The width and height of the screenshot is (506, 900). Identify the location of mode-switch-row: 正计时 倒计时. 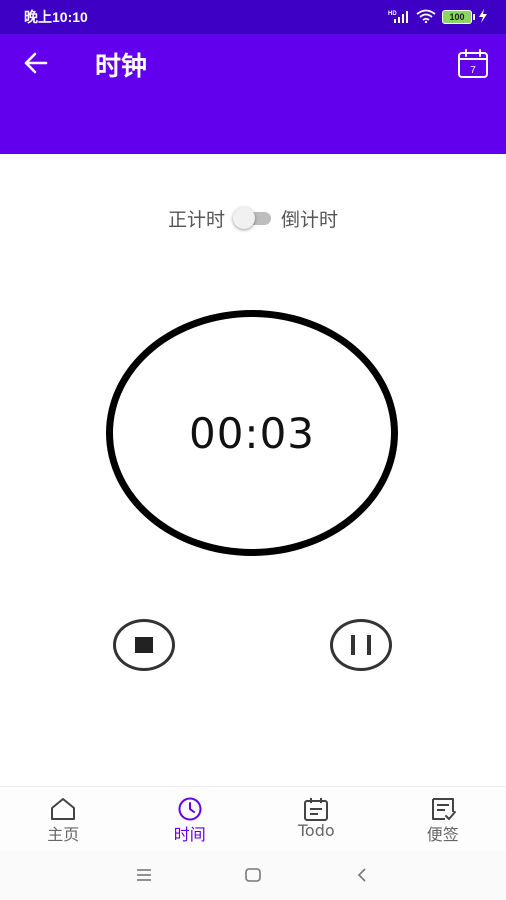
(253, 218).